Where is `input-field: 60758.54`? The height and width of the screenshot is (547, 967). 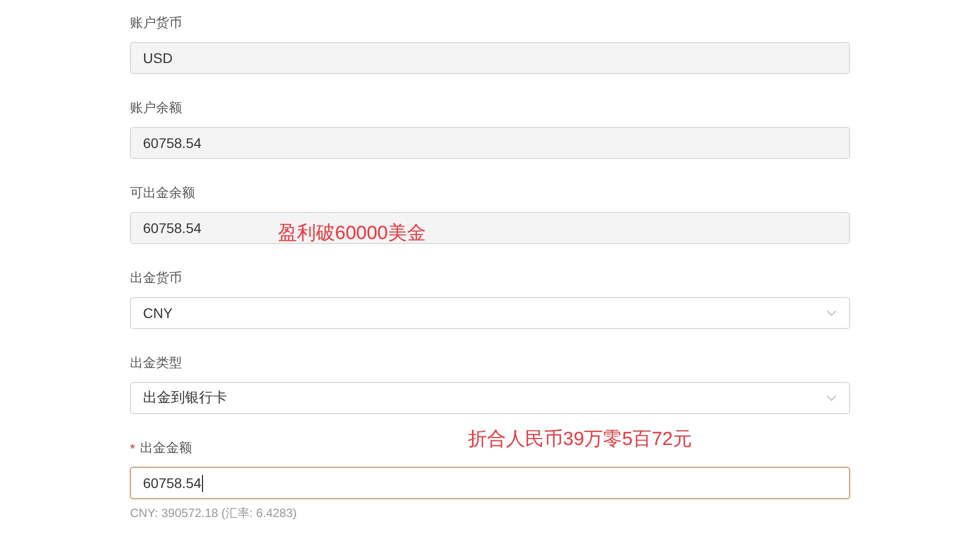
input-field: 60758.54 is located at coordinates (490, 483).